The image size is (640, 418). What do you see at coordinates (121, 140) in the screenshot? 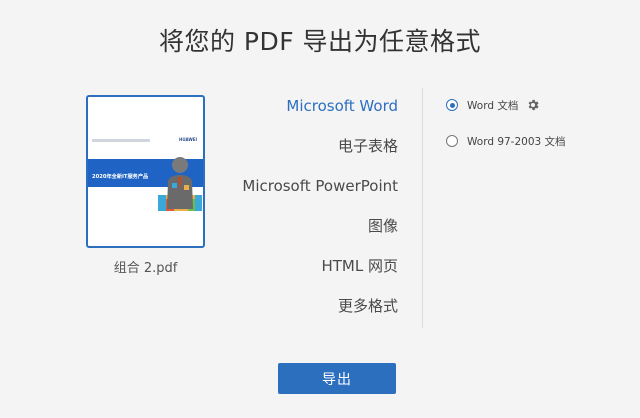
I see `thumbnail-header-line` at bounding box center [121, 140].